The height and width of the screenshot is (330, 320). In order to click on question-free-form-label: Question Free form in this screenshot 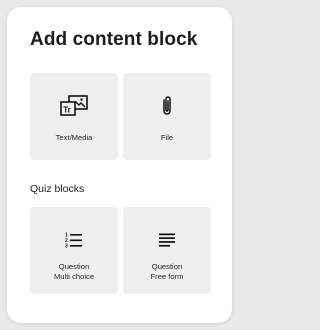, I will do `click(167, 272)`.